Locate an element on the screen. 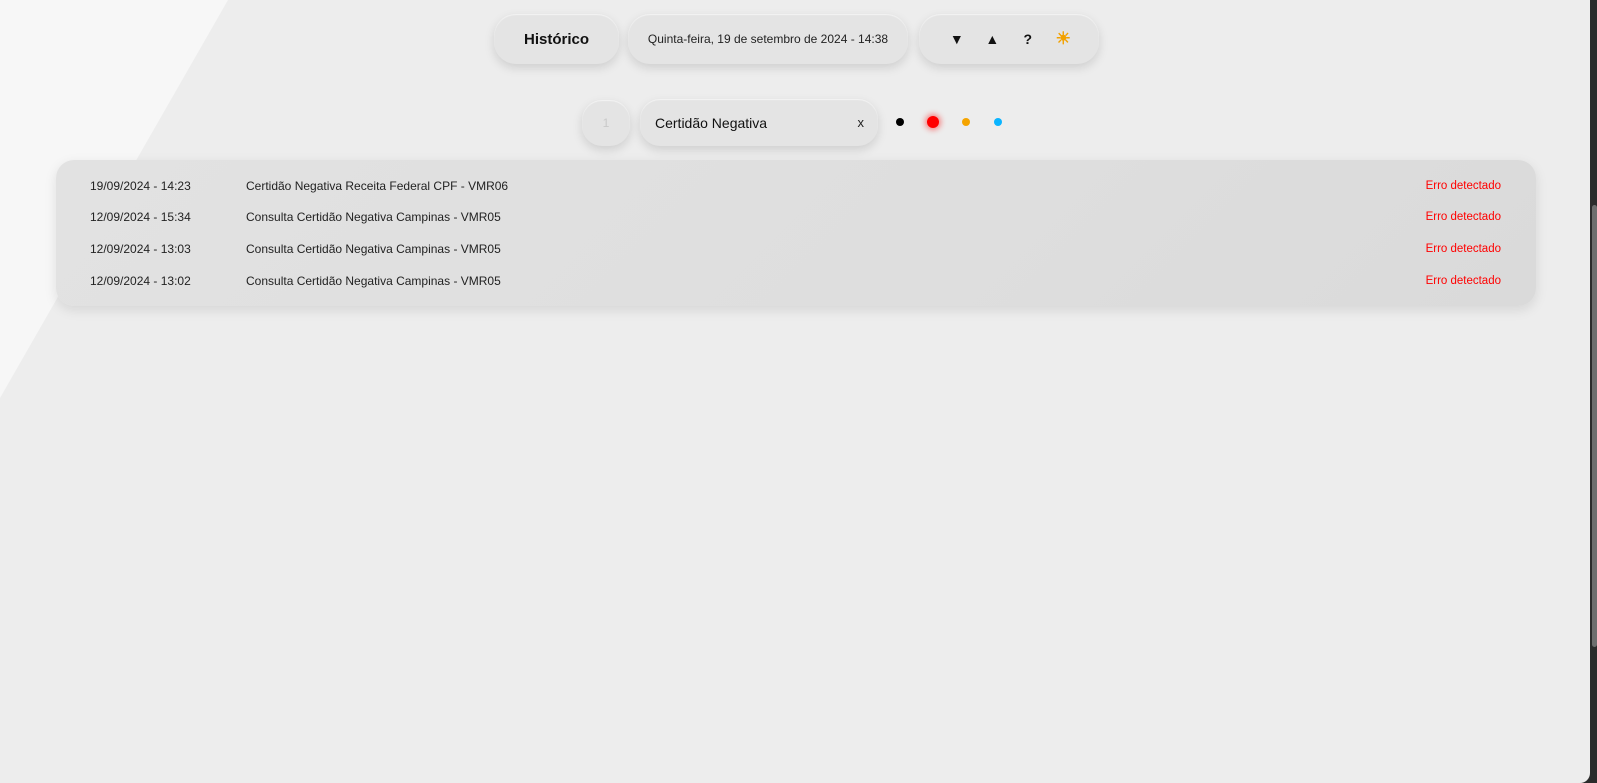 The image size is (1597, 783). page-number-button: 1 is located at coordinates (606, 123).